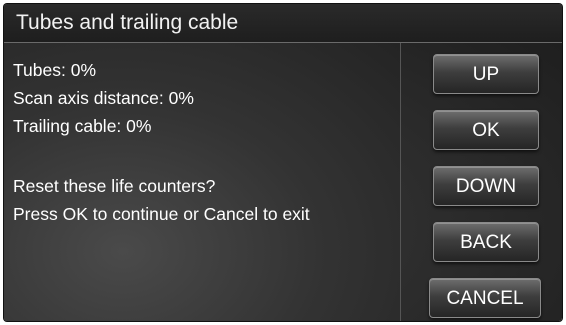  I want to click on back-button: BACK, so click(486, 242).